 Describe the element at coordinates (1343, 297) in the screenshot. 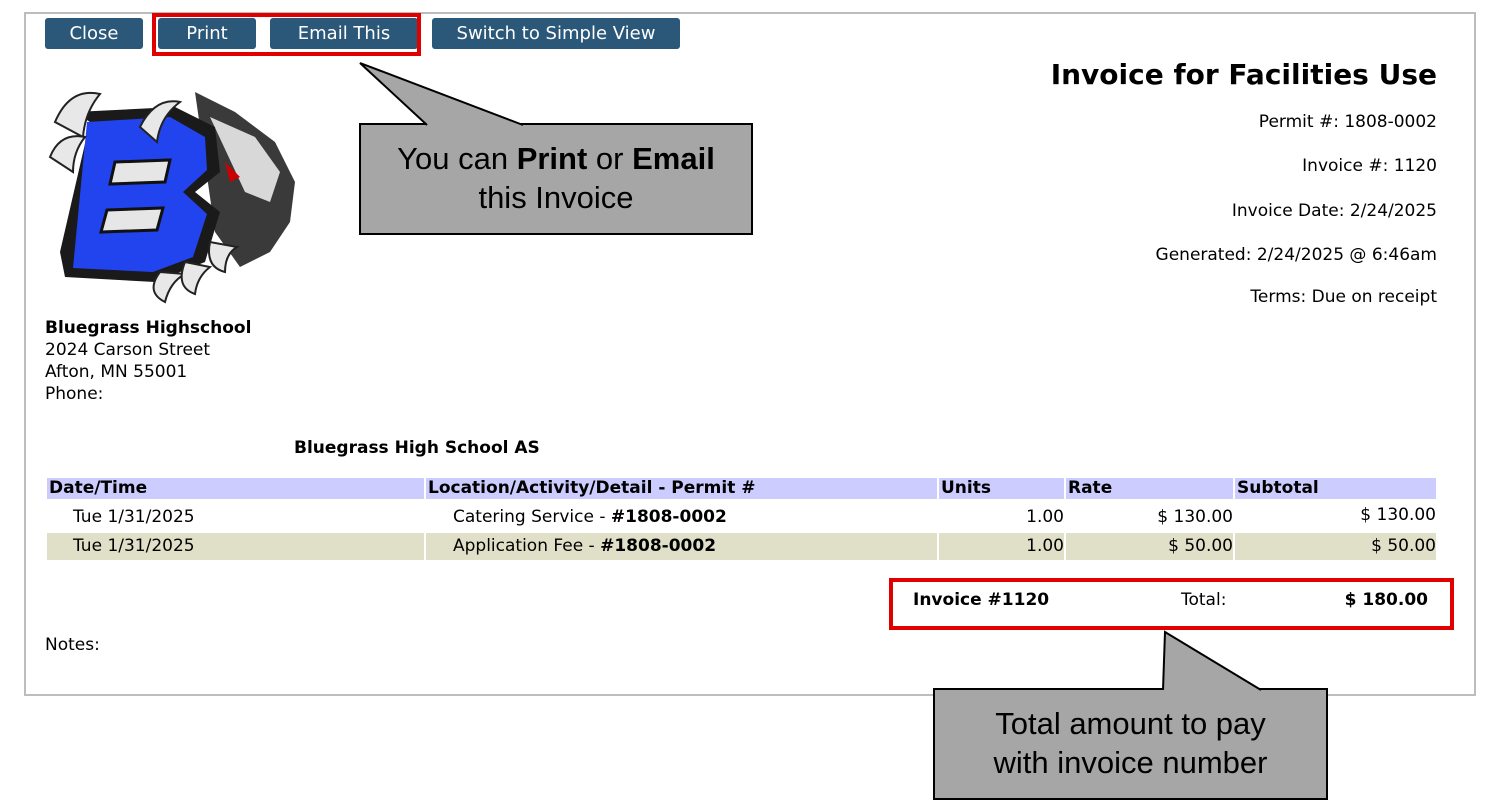

I see `terms: Terms: Due on receipt` at that location.